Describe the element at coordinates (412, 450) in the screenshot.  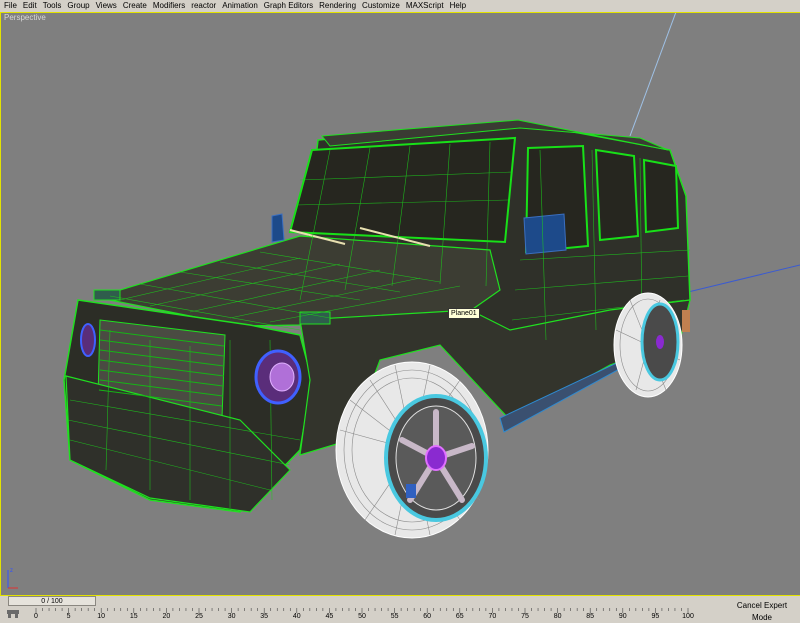
I see `front-wheel` at that location.